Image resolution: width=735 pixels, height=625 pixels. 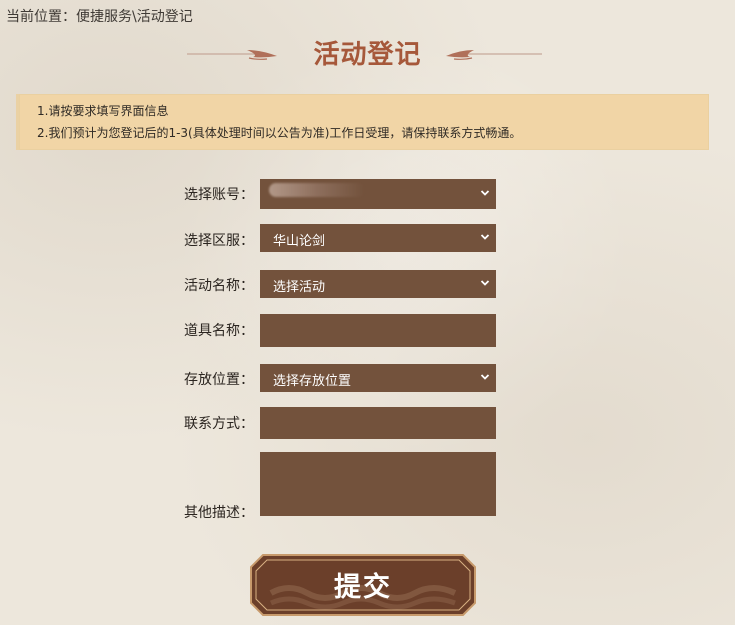 What do you see at coordinates (317, 190) in the screenshot?
I see `masked-account-value` at bounding box center [317, 190].